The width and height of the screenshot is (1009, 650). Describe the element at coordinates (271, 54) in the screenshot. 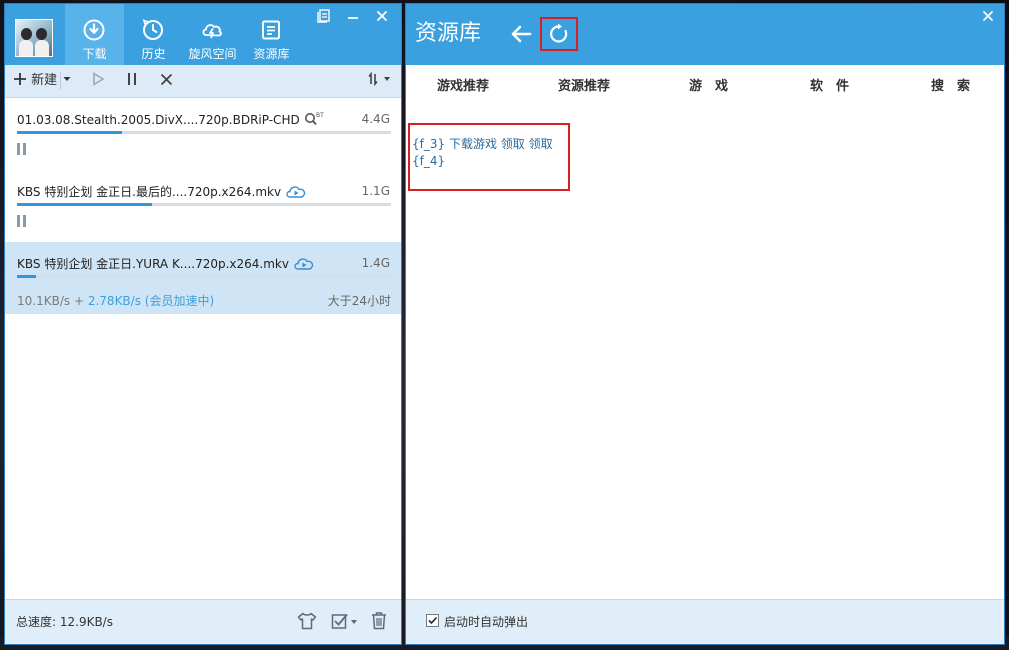

I see `nav-tab-label: 资源库` at that location.